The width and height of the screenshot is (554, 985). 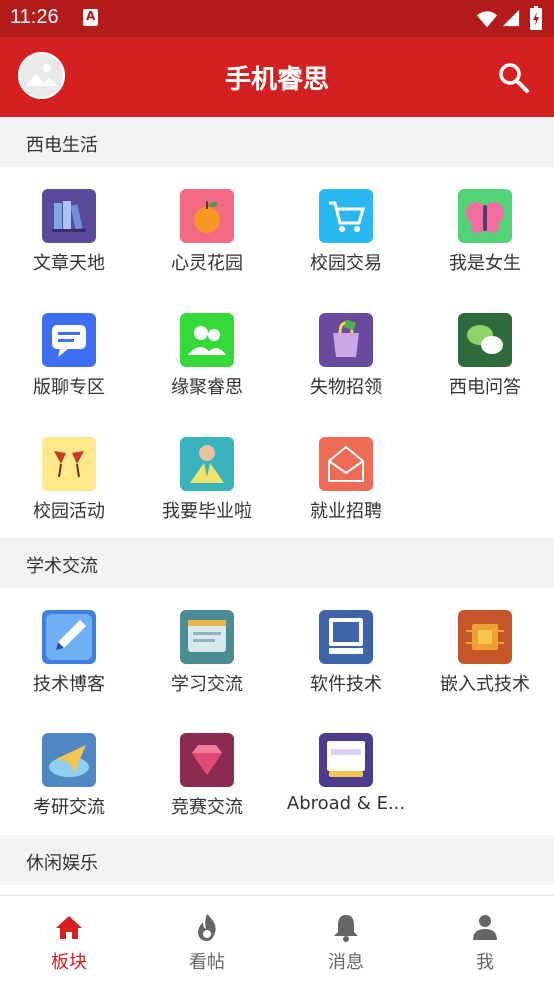 I want to click on section-title: 学术交流, so click(x=62, y=566).